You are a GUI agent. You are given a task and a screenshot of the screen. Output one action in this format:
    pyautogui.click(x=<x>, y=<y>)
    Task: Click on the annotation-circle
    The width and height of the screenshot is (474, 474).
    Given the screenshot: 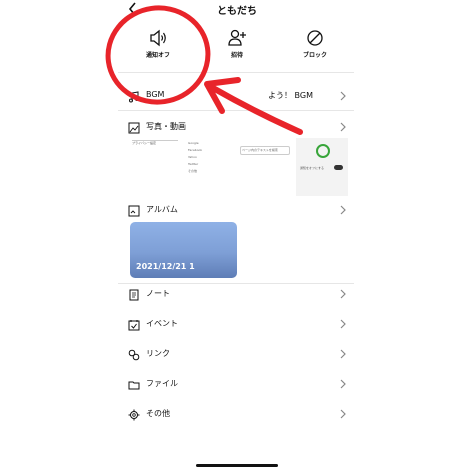 What is the action you would take?
    pyautogui.click(x=158, y=55)
    